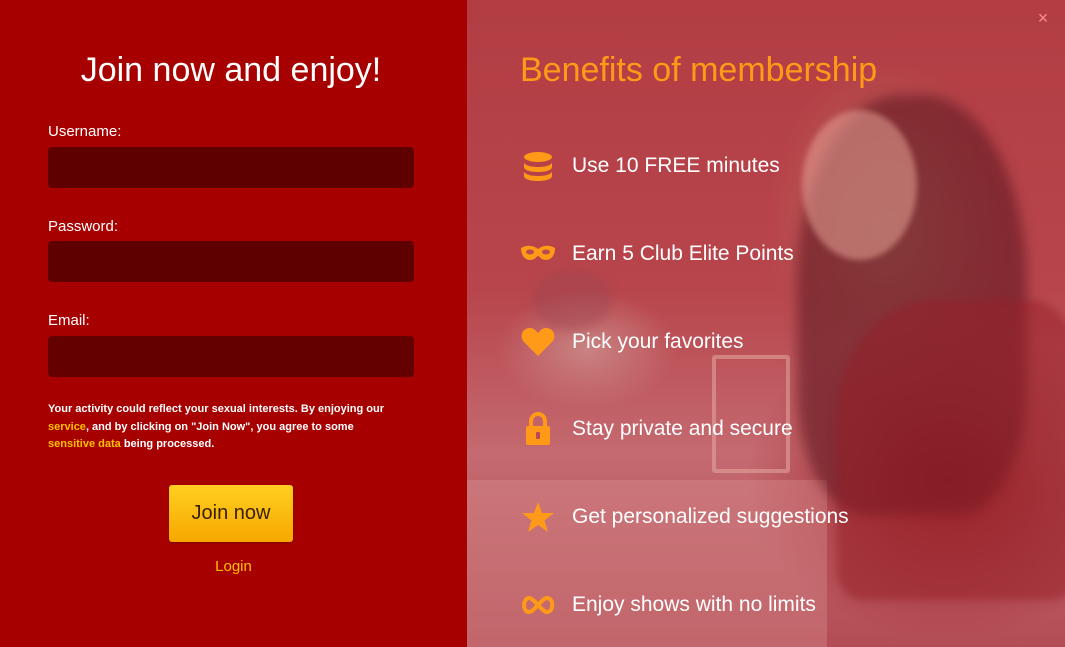 Image resolution: width=1065 pixels, height=647 pixels. I want to click on benefit-label: Stay private and secure, so click(682, 428).